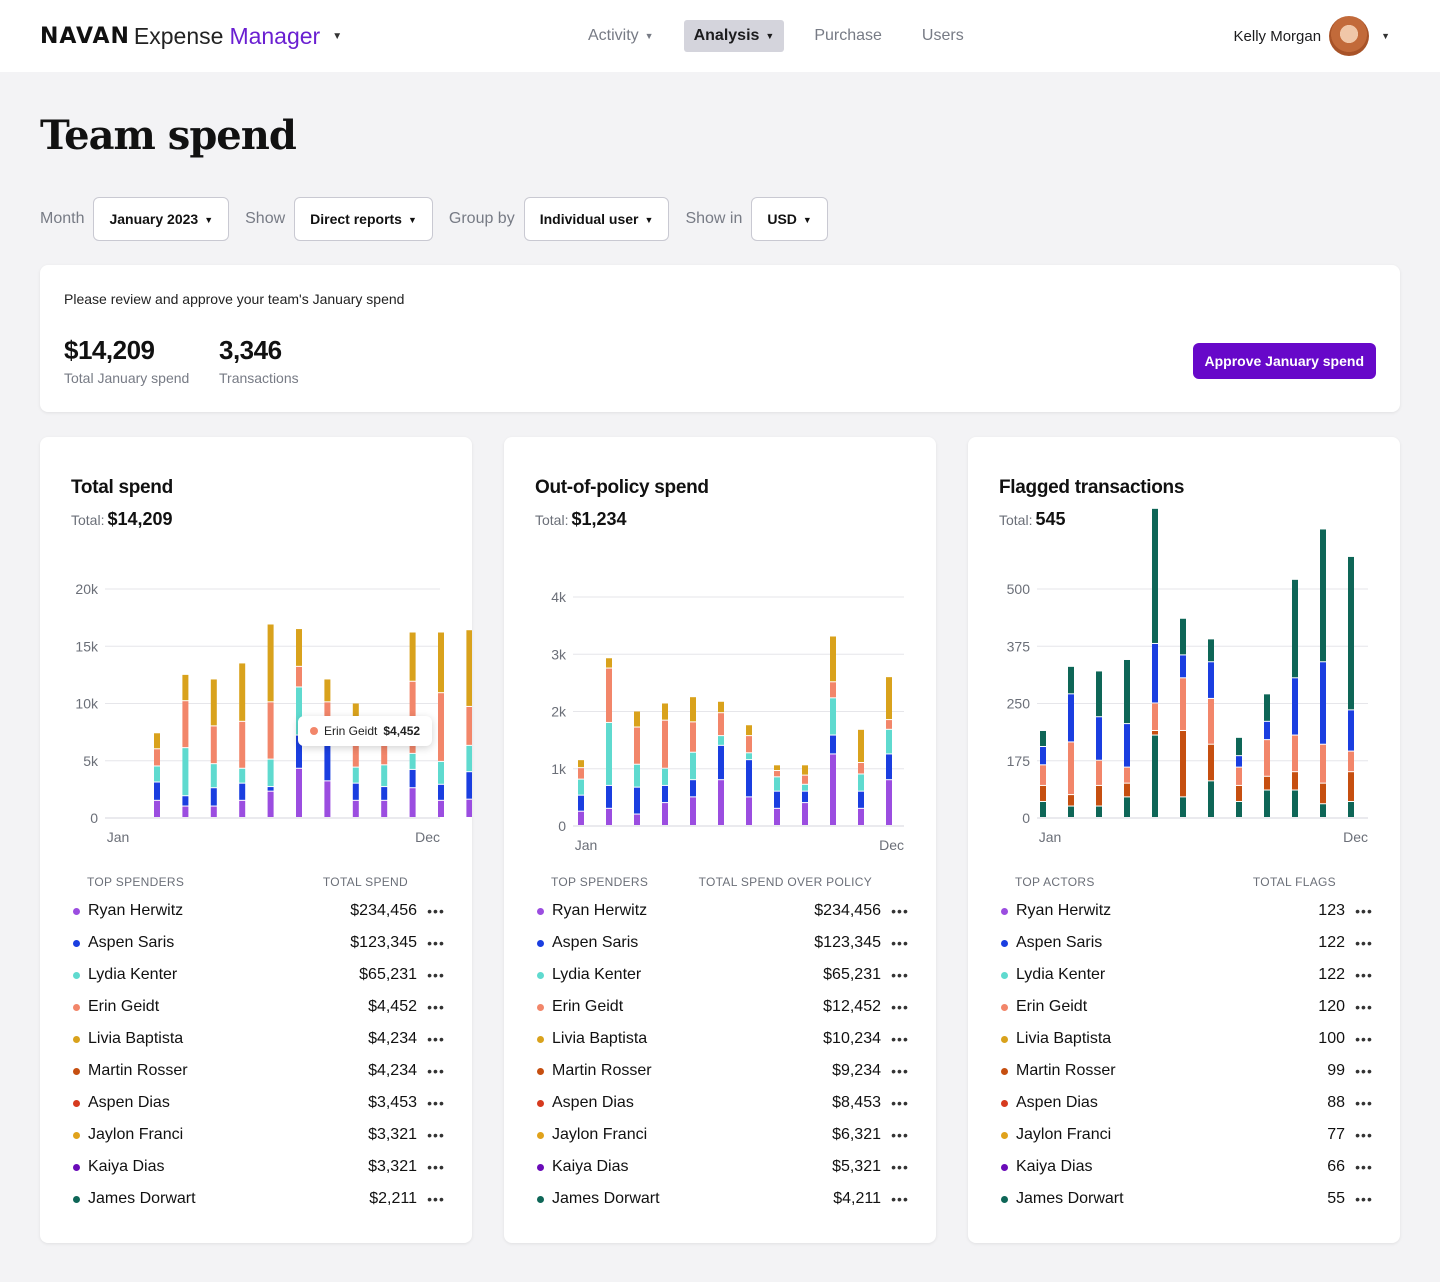  I want to click on list-item: Ryan Herwitz 123 •••, so click(1187, 911).